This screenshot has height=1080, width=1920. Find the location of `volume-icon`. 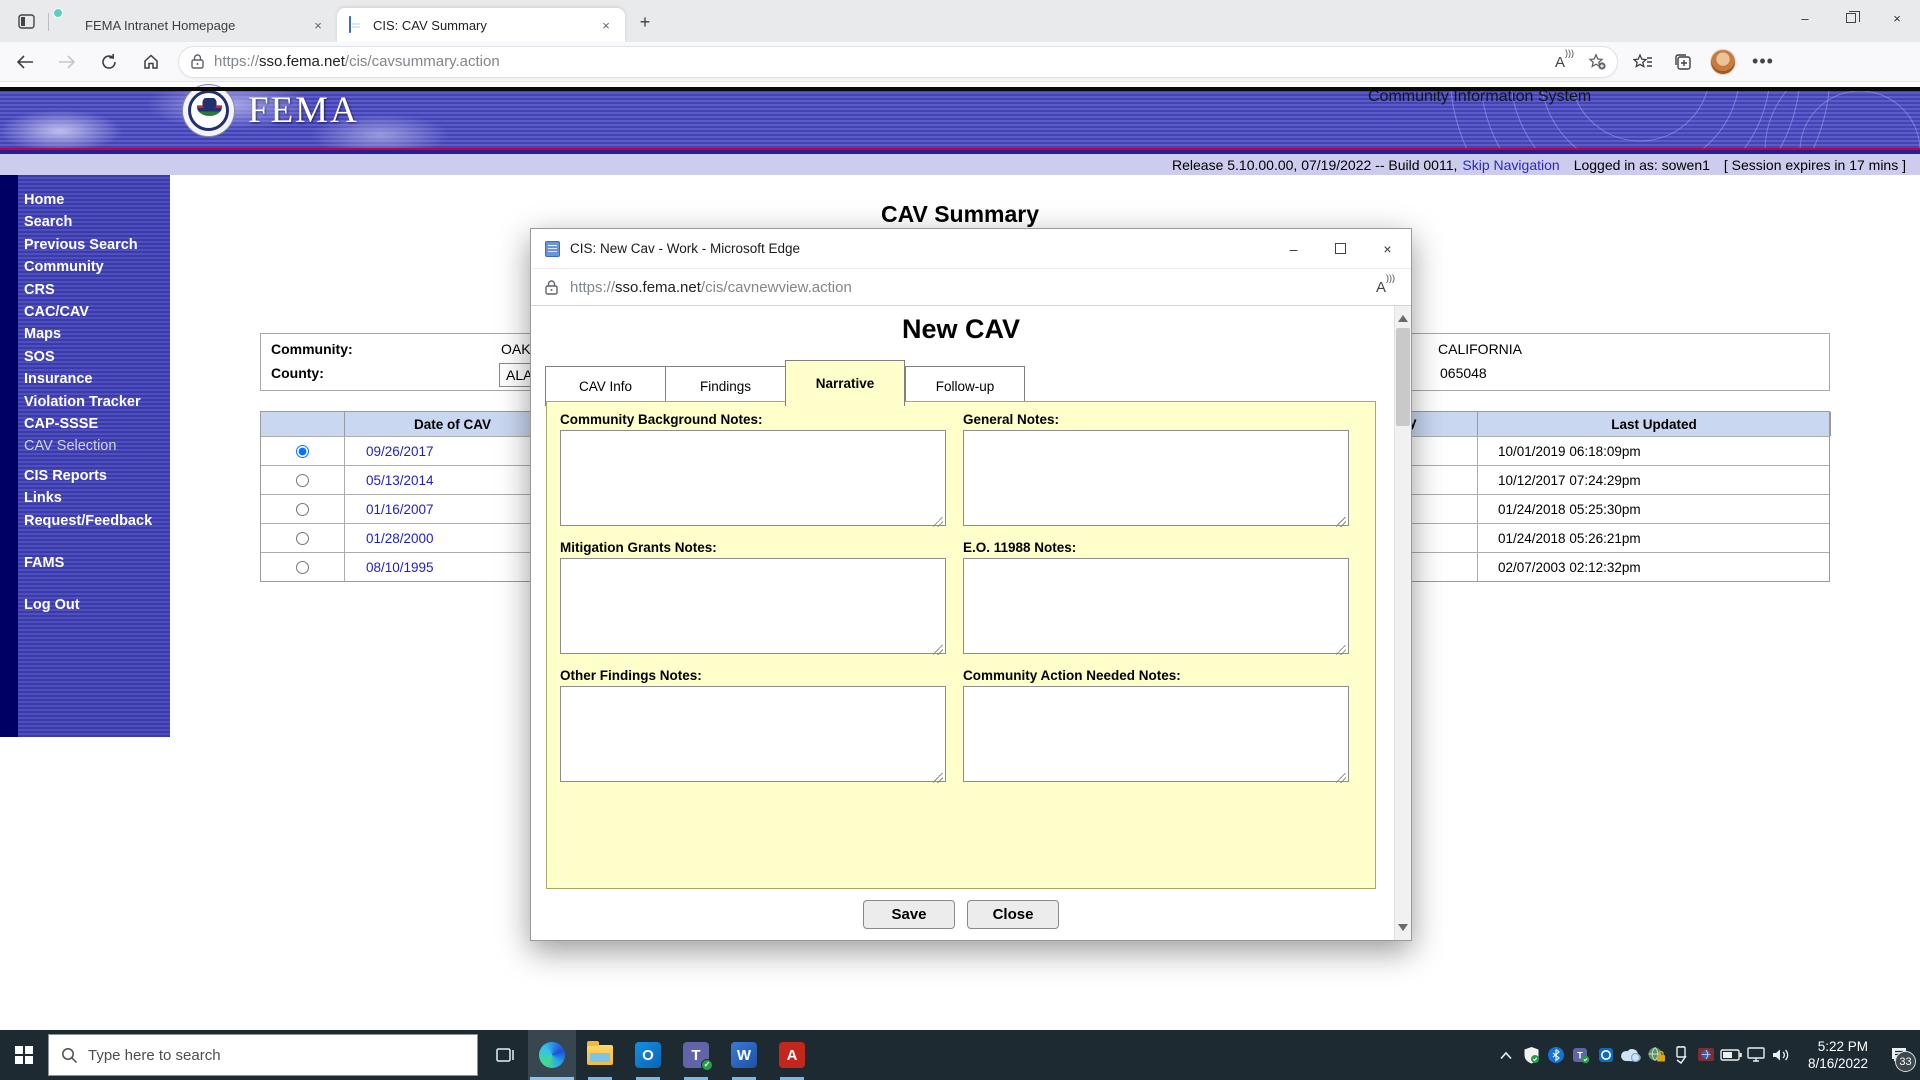

volume-icon is located at coordinates (1781, 1055).